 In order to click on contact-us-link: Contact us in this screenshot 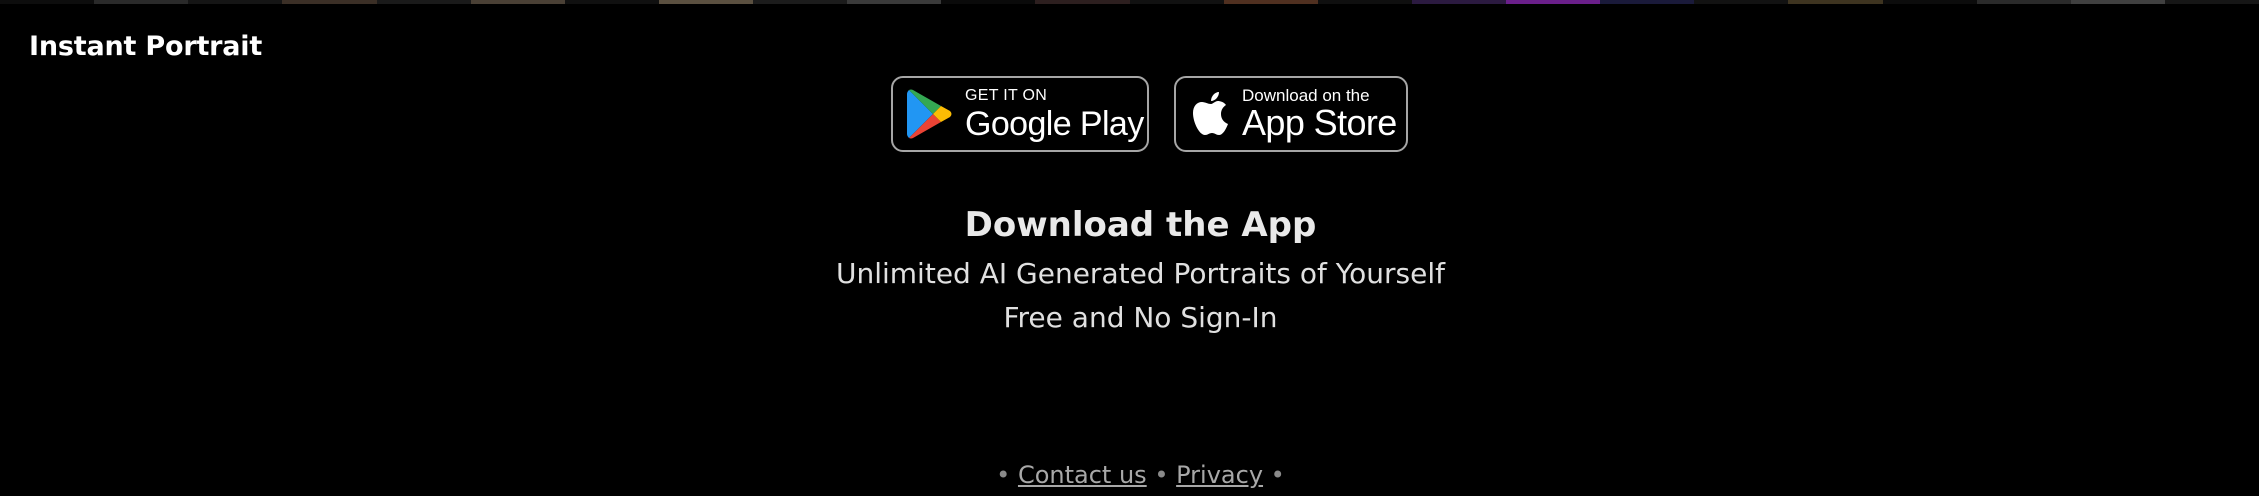, I will do `click(1082, 475)`.